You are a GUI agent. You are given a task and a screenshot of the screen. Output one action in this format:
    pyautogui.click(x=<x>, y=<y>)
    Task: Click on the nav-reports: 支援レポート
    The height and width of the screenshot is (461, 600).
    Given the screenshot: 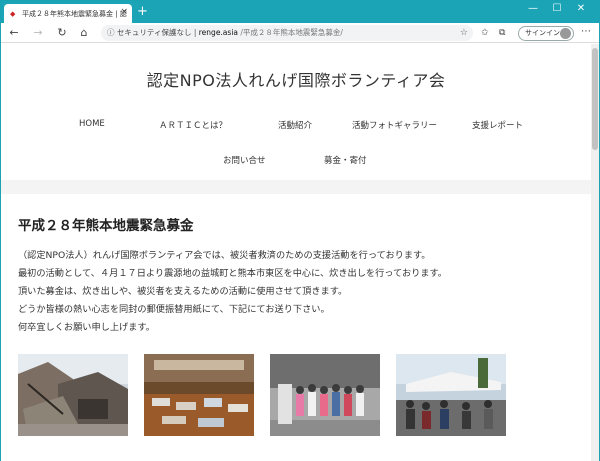 What is the action you would take?
    pyautogui.click(x=497, y=125)
    